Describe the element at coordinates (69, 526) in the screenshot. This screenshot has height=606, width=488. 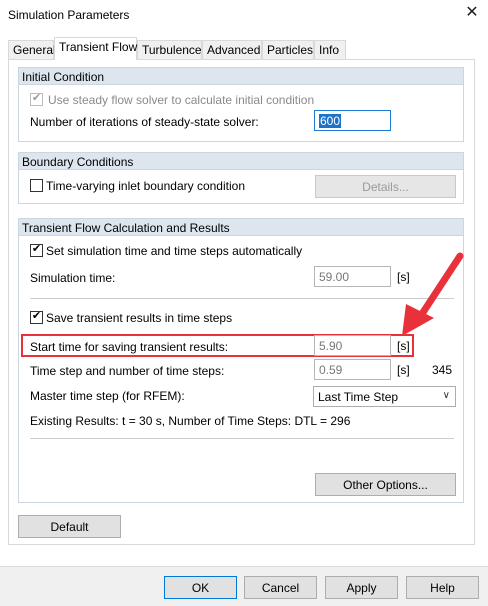
I see `default-button: Default` at that location.